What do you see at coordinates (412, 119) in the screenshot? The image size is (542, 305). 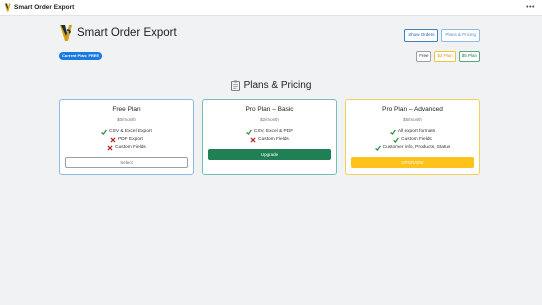 I see `plan-price: $5/month` at bounding box center [412, 119].